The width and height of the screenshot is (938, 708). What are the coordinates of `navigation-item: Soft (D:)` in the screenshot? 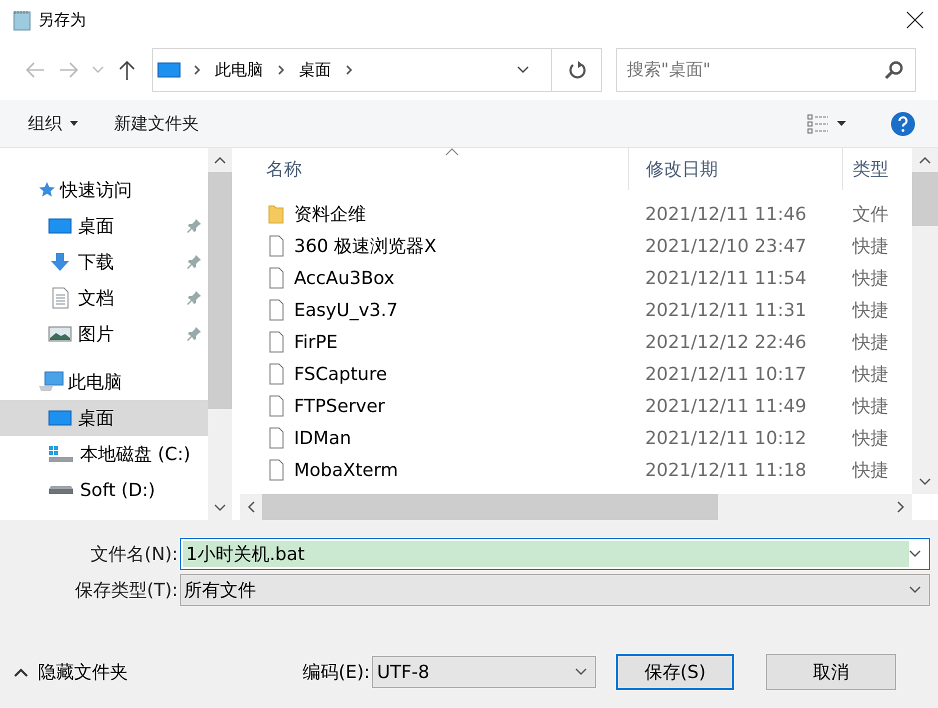 It's located at (104, 490).